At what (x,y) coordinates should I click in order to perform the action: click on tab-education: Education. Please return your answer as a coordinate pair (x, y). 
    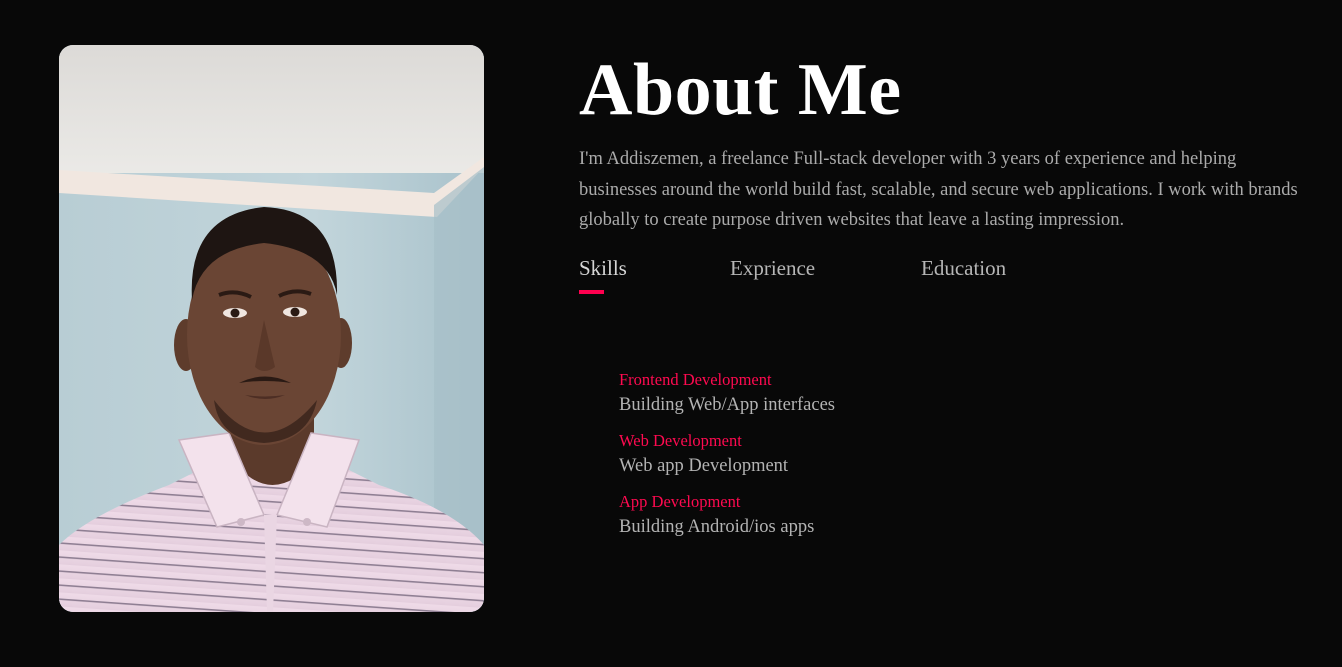
    Looking at the image, I should click on (963, 268).